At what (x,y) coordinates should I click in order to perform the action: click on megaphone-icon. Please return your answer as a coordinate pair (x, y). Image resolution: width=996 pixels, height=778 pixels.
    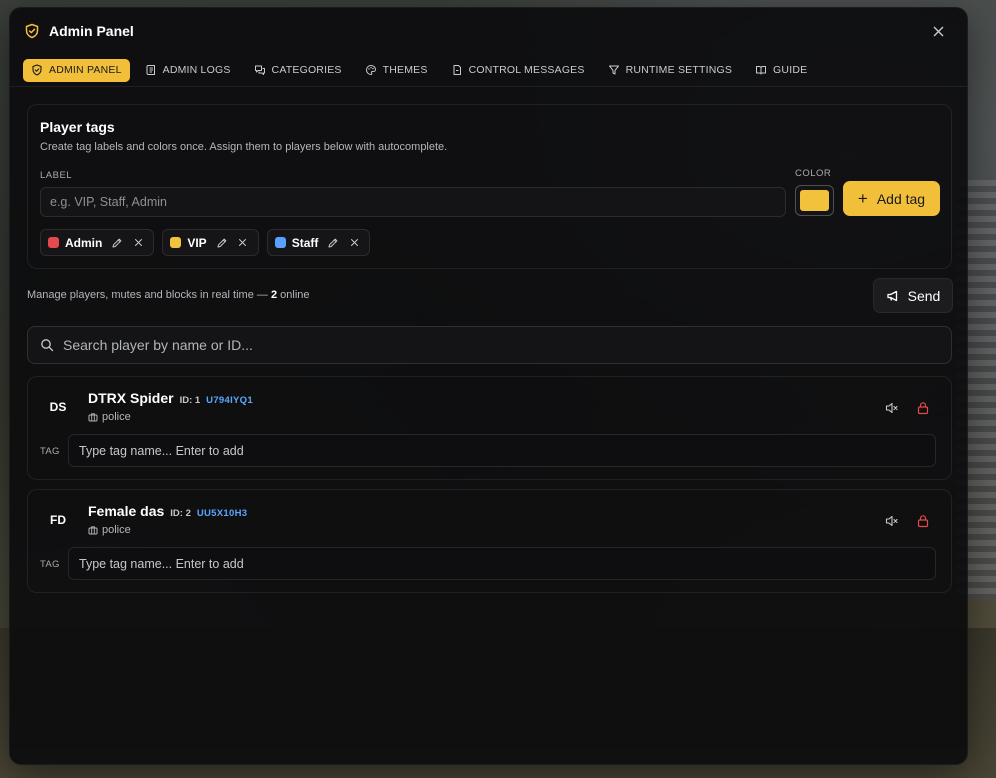
    Looking at the image, I should click on (891, 295).